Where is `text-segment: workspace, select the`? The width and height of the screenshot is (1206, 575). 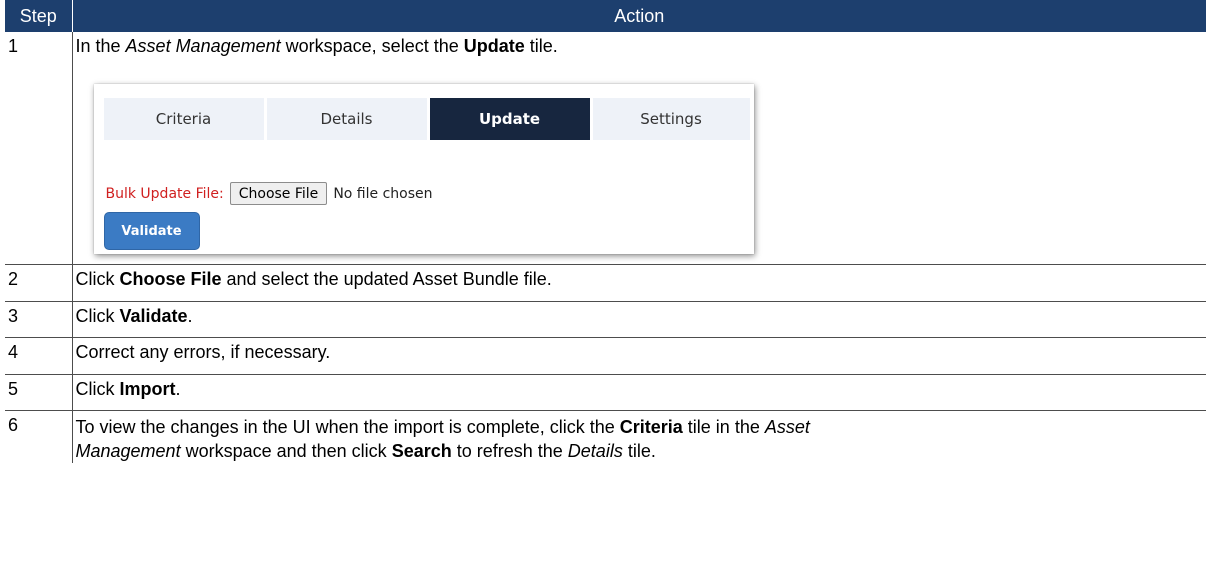
text-segment: workspace, select the is located at coordinates (372, 46).